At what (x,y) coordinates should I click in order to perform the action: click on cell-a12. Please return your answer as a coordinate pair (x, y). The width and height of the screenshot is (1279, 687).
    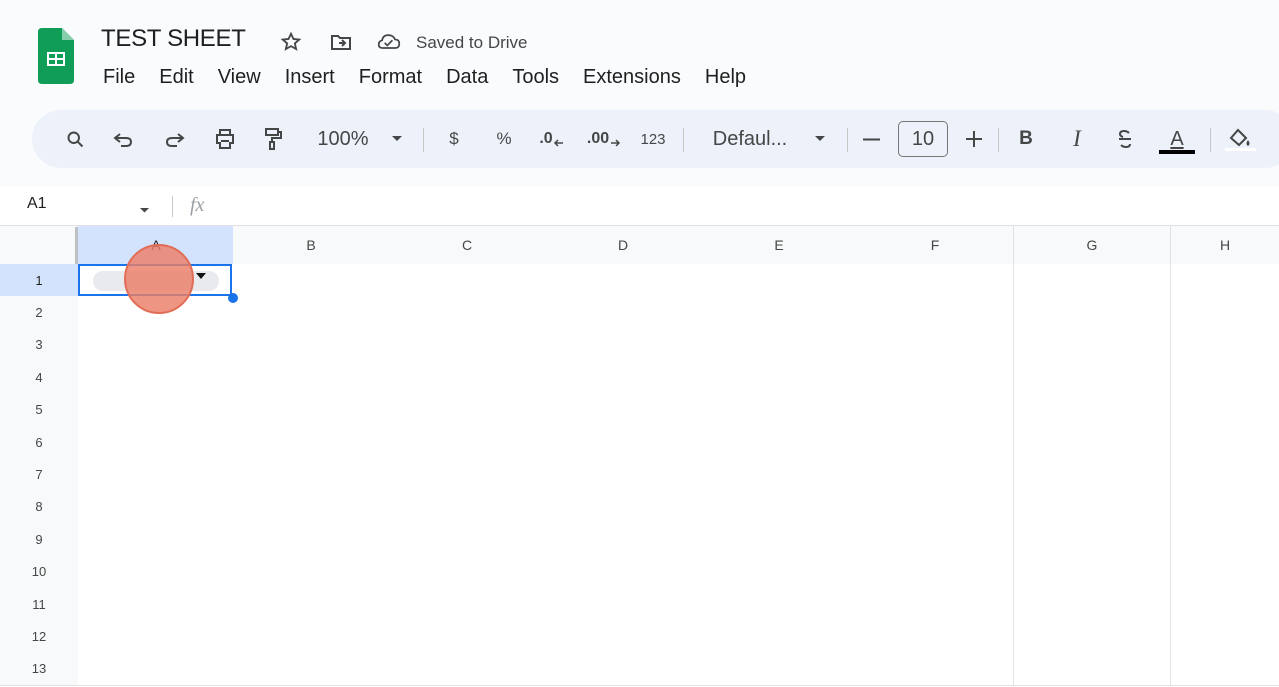
    Looking at the image, I should click on (156, 637).